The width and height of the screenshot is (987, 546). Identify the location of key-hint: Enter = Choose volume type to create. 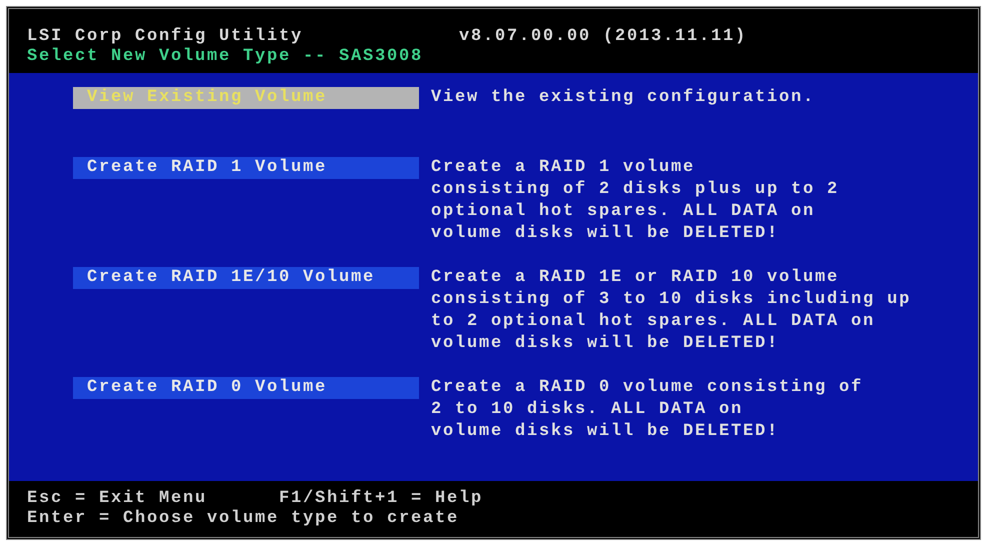
(243, 519).